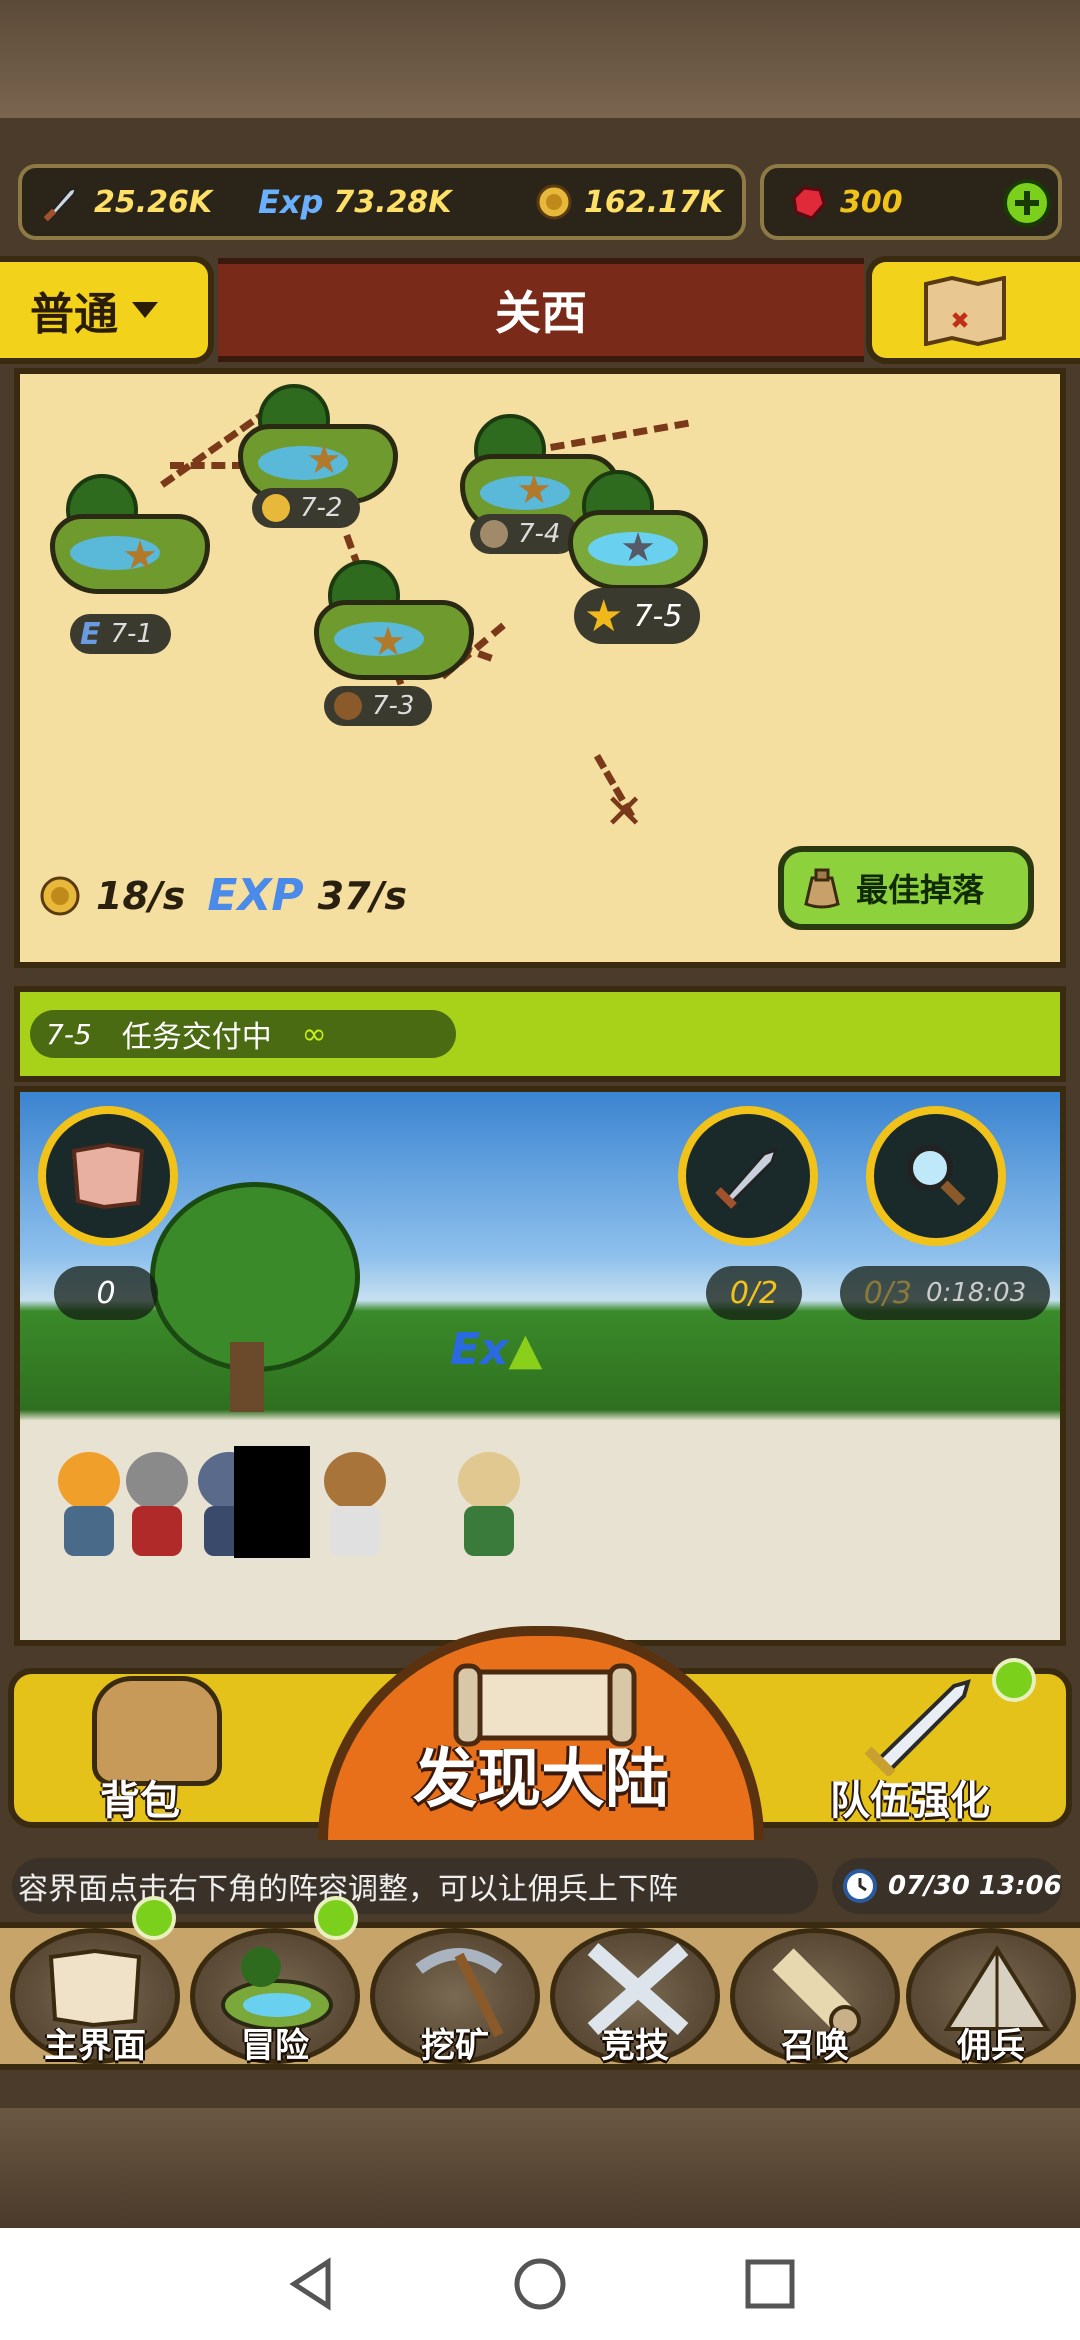 This screenshot has height=2340, width=1080. What do you see at coordinates (153, 202) in the screenshot?
I see `attack-value: 25.26K` at bounding box center [153, 202].